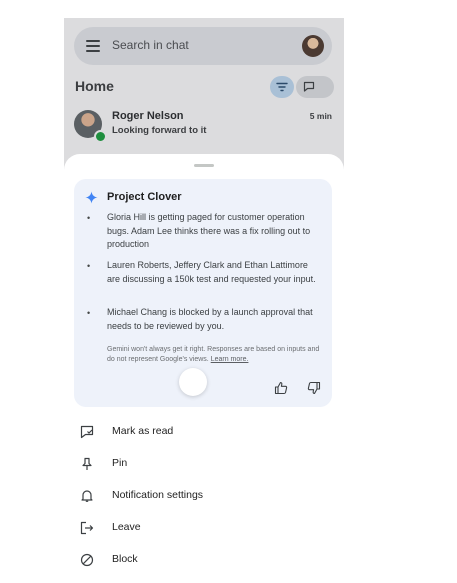 Image resolution: width=457 pixels, height=583 pixels. Describe the element at coordinates (100, 136) in the screenshot. I see `online-status-dot` at that location.